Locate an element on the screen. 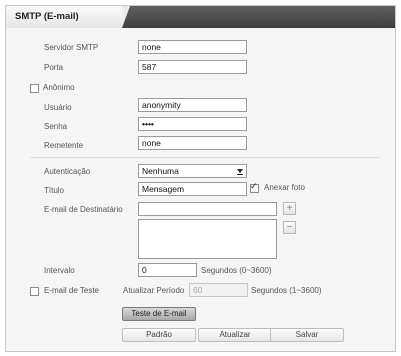 This screenshot has width=401, height=356. tab-corner is located at coordinates (126, 17).